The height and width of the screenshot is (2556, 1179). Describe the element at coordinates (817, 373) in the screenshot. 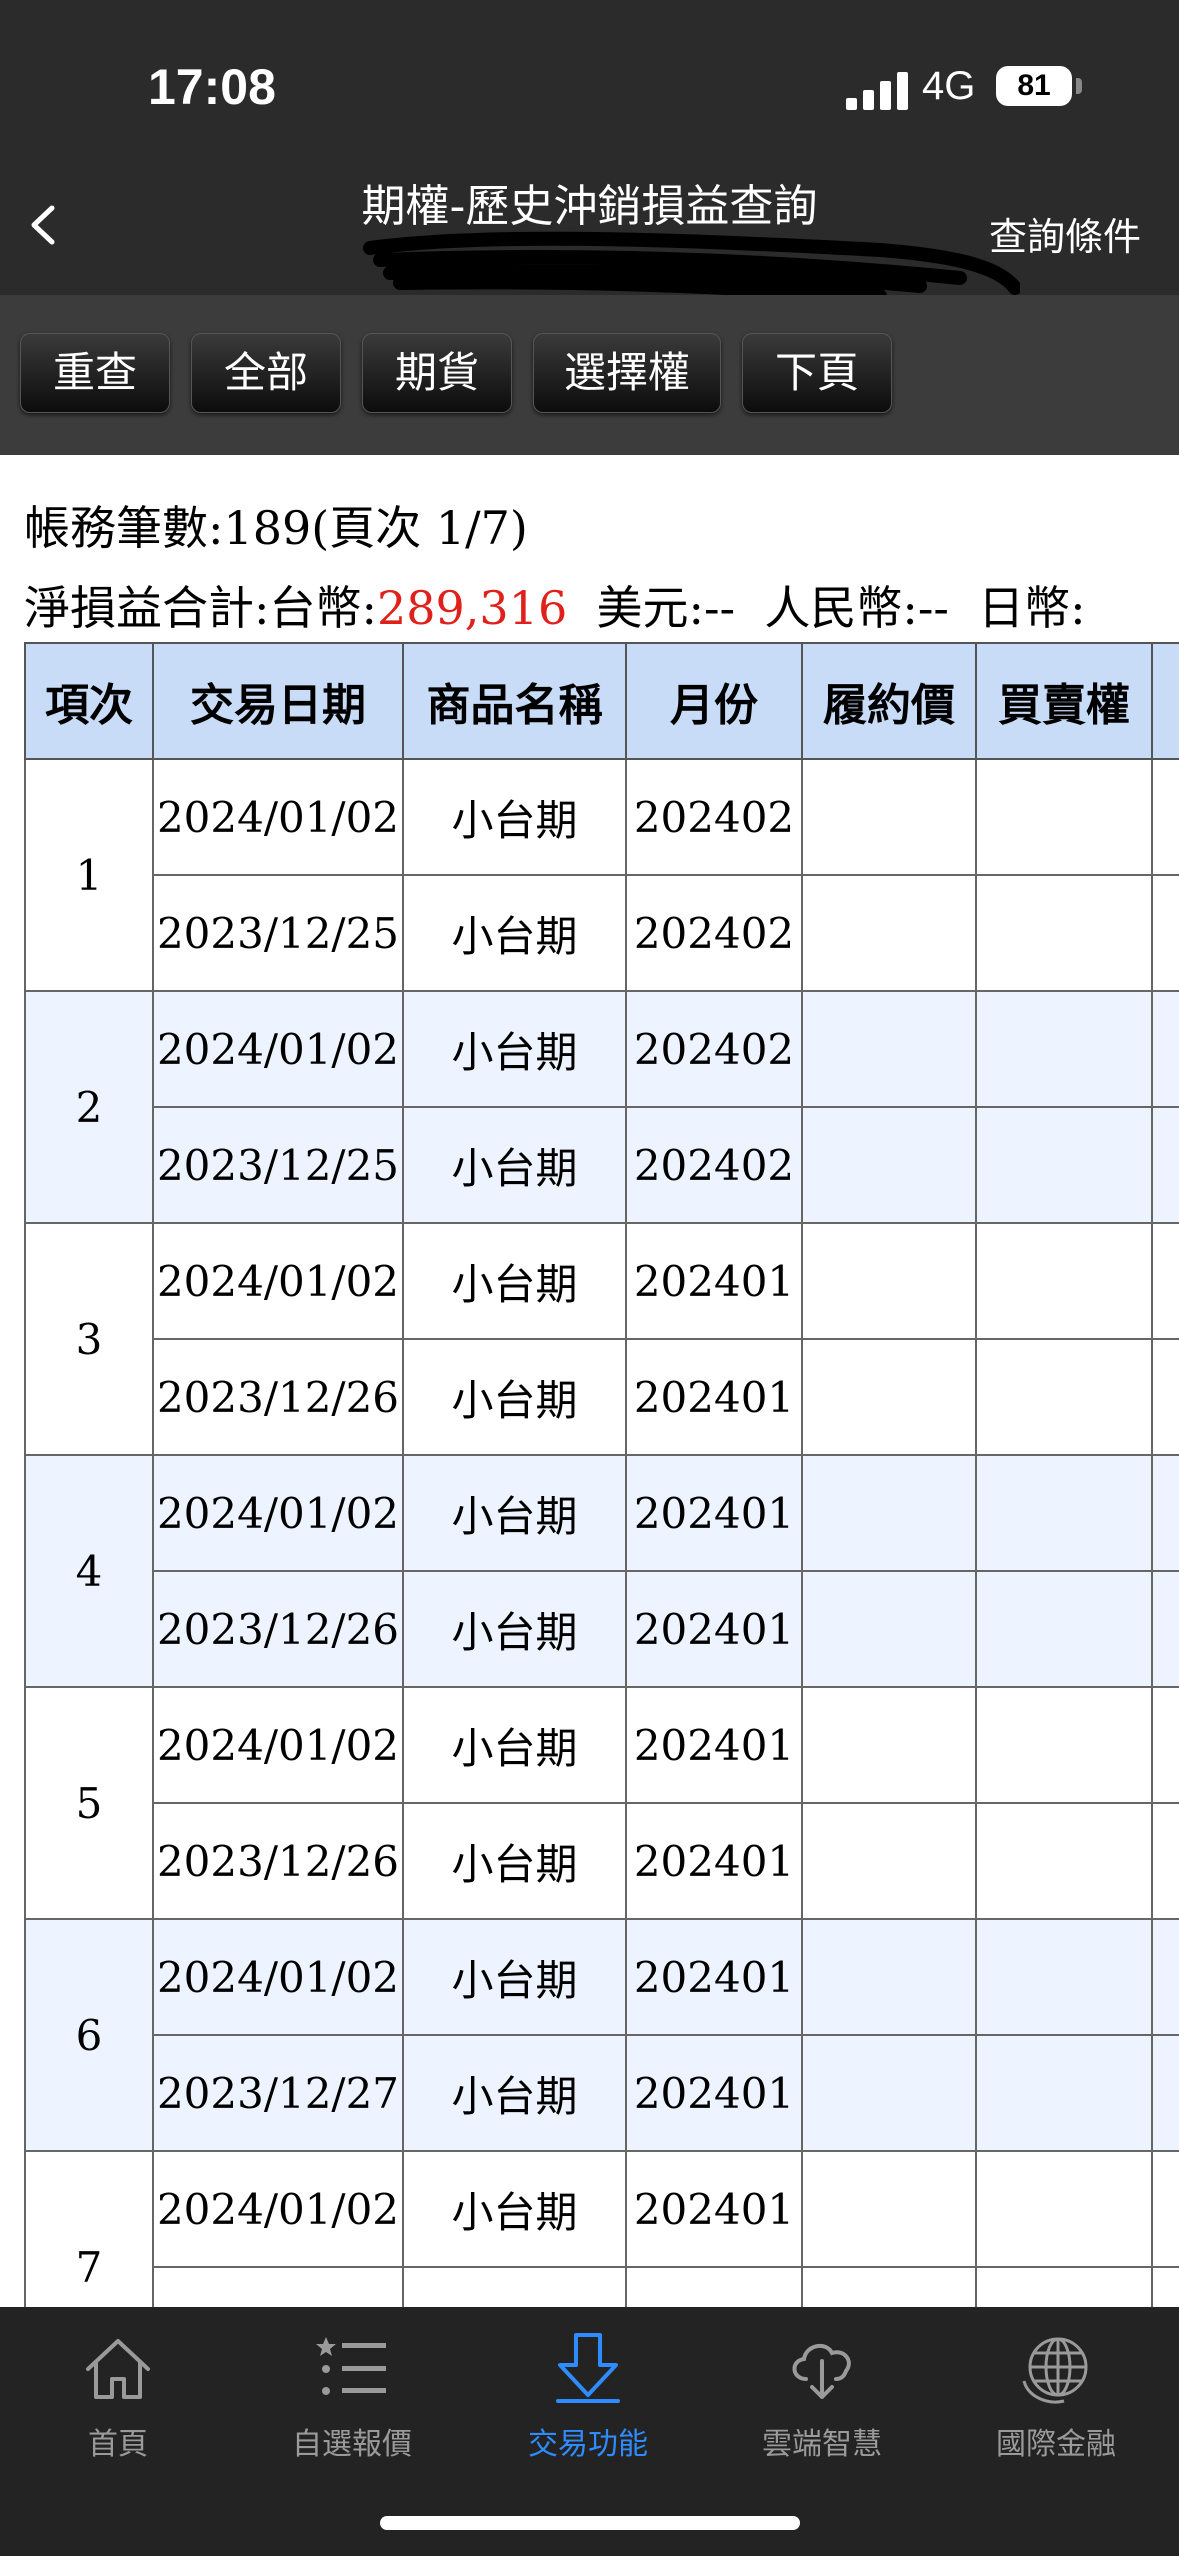

I see `next-page-button: 下頁` at that location.